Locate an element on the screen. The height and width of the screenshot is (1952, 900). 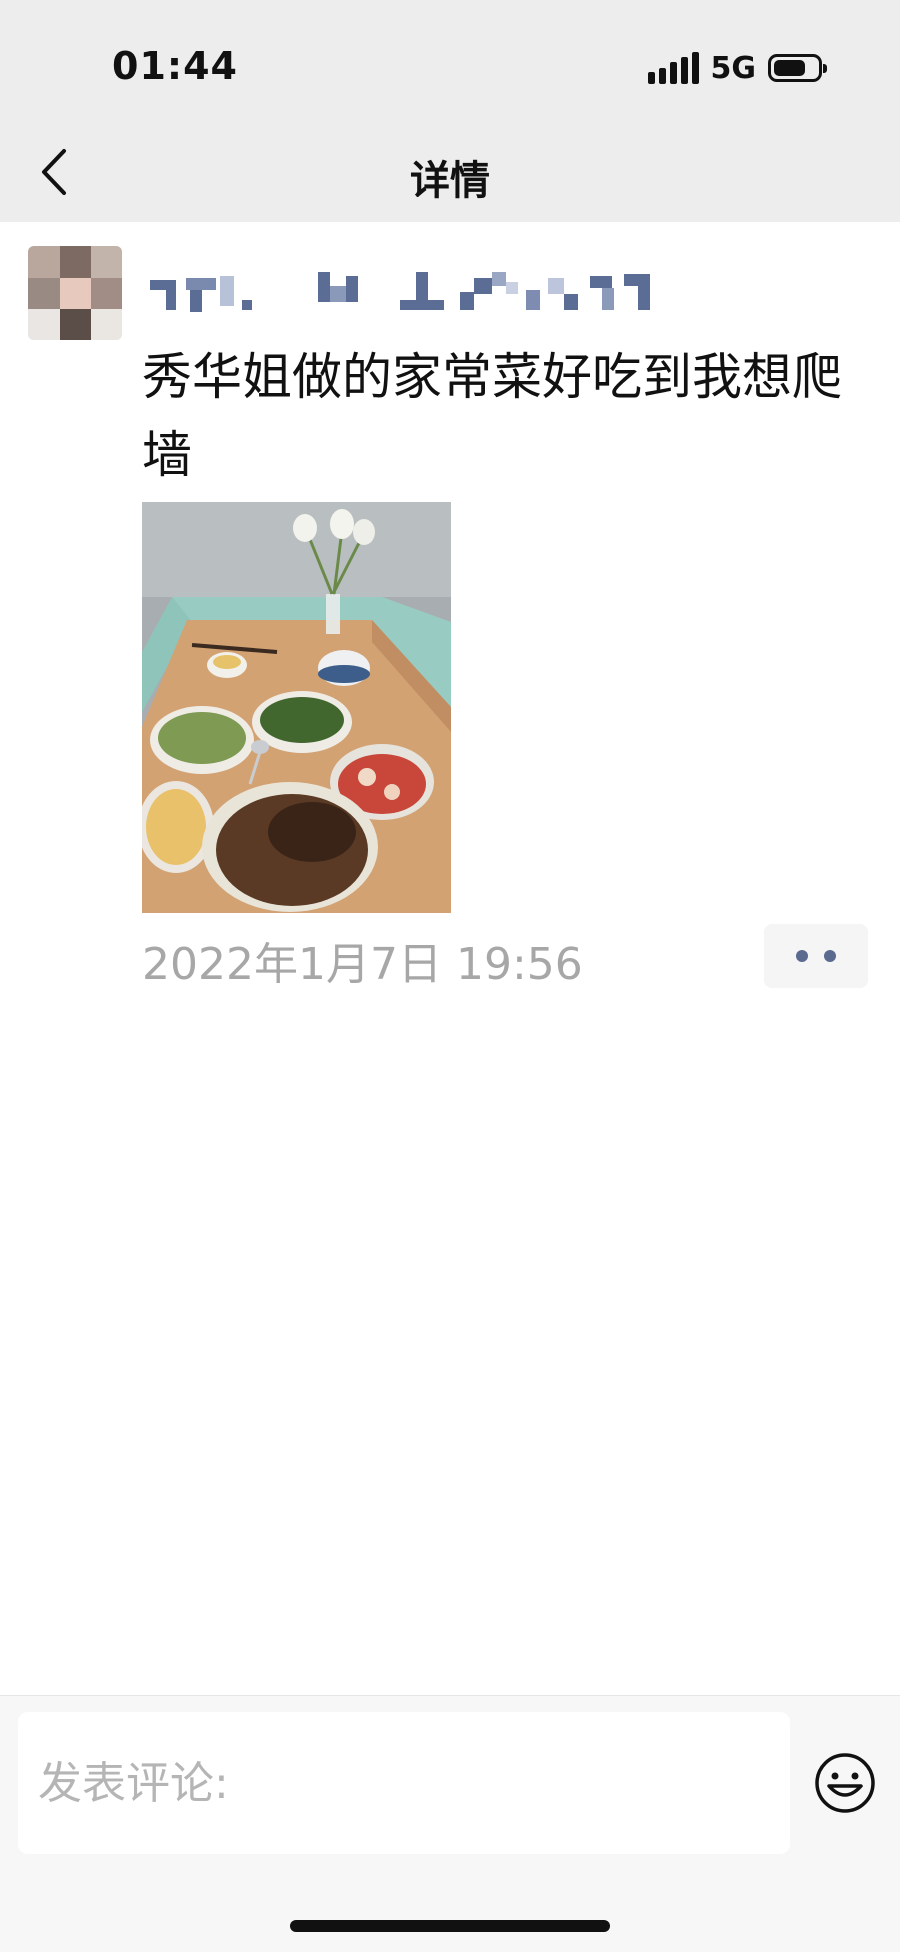
status-time: 01:44 is located at coordinates (175, 66).